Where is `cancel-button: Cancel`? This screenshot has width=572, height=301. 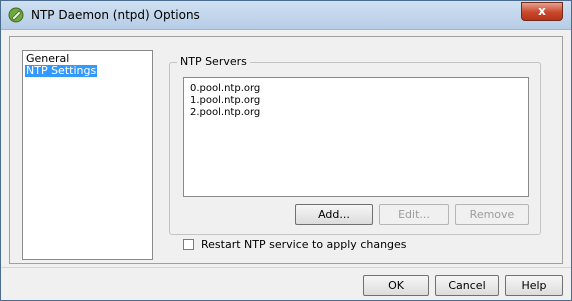 cancel-button: Cancel is located at coordinates (467, 285).